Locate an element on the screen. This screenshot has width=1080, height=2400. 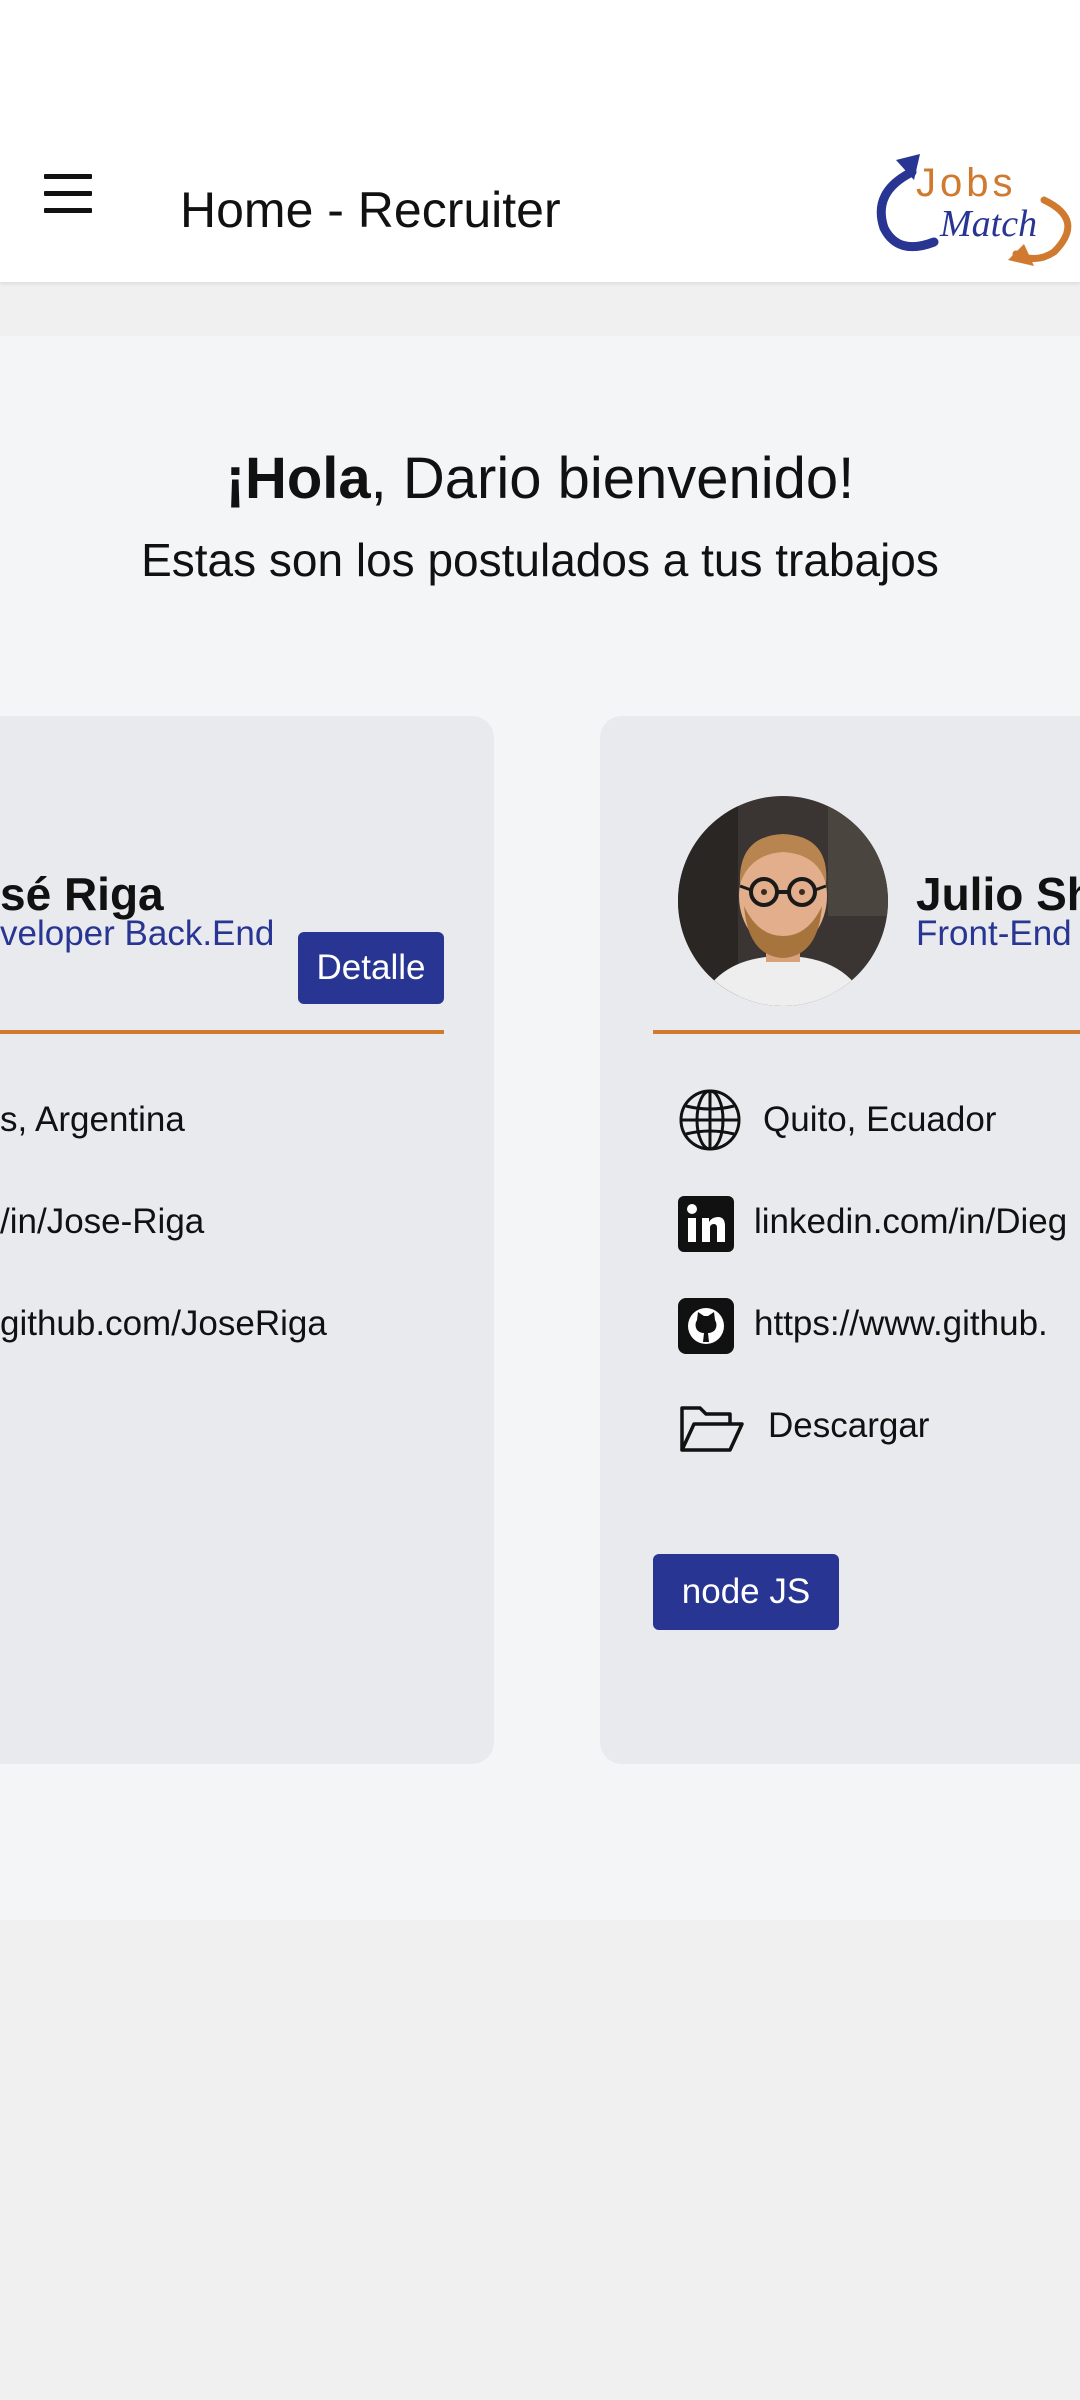
candidate-location: Quito, Ecuador is located at coordinates (880, 1119).